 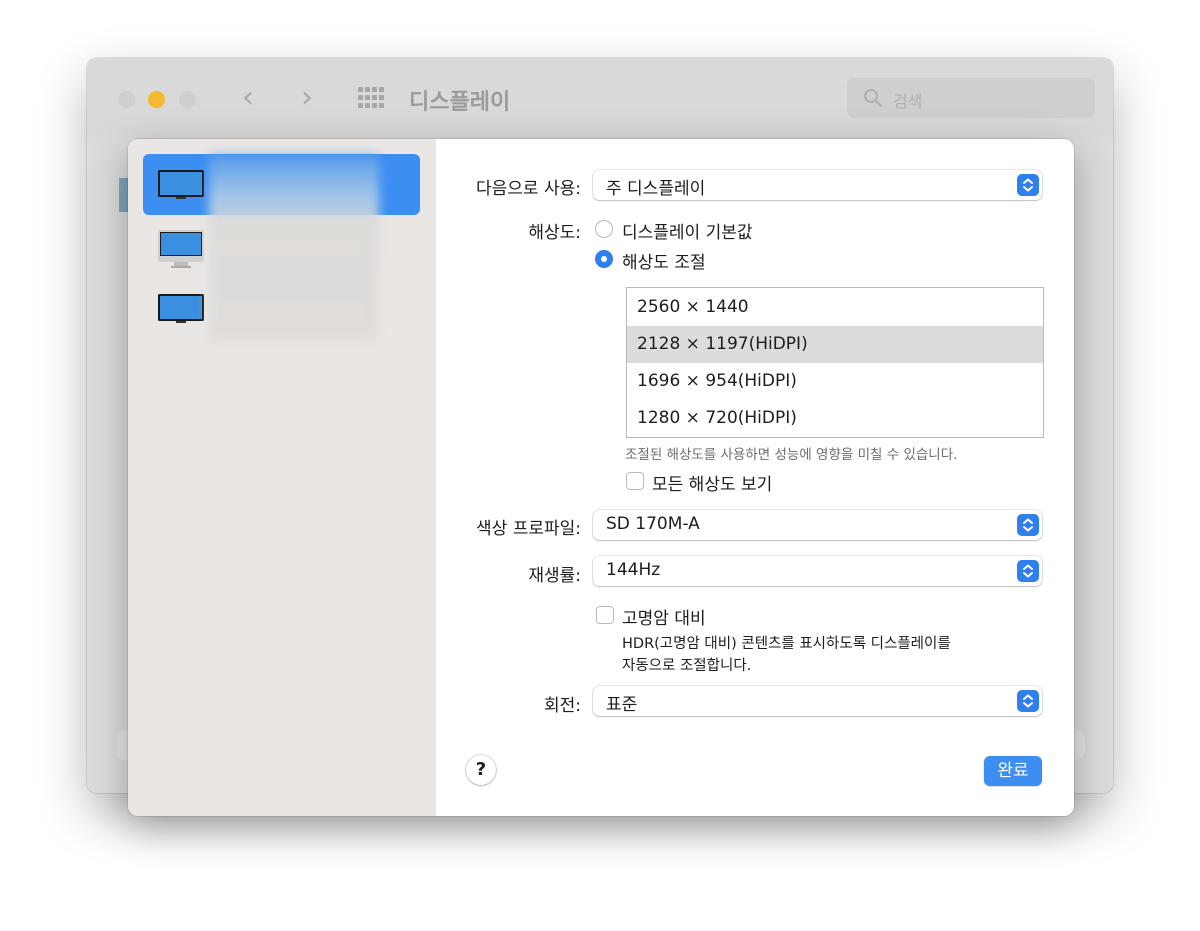 What do you see at coordinates (791, 455) in the screenshot?
I see `resolution-performance-note: 조절된 해상도를 사용하면 성능에 영향을 미칠 수 있습니다.` at bounding box center [791, 455].